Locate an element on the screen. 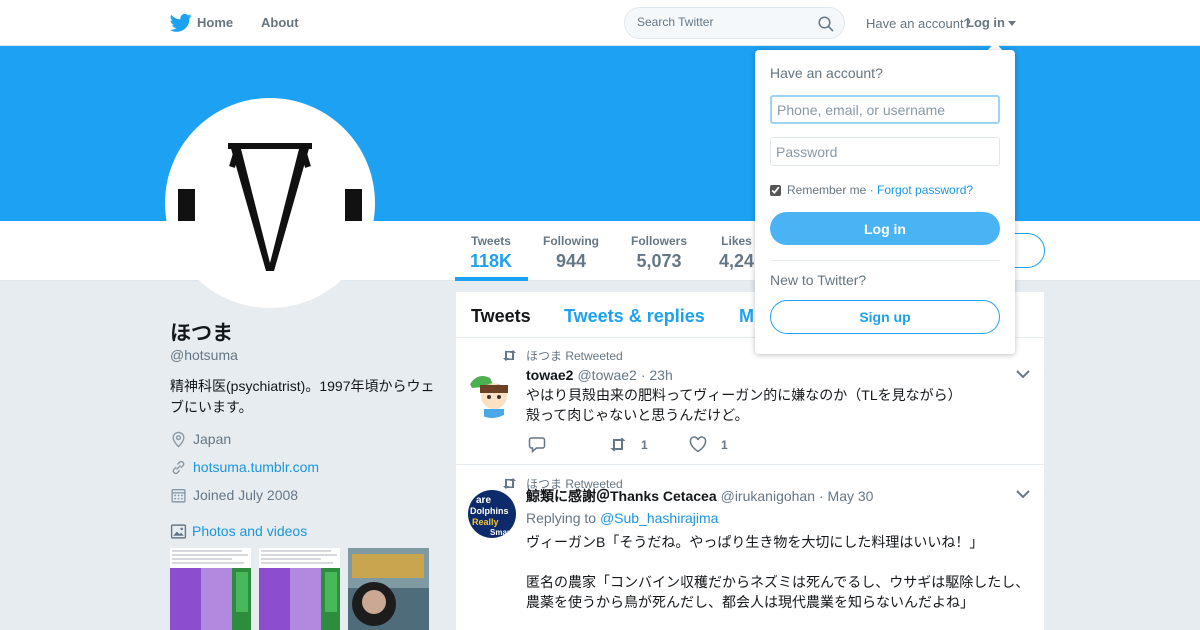 Image resolution: width=1200 pixels, height=630 pixels. like-action: 1 is located at coordinates (708, 444).